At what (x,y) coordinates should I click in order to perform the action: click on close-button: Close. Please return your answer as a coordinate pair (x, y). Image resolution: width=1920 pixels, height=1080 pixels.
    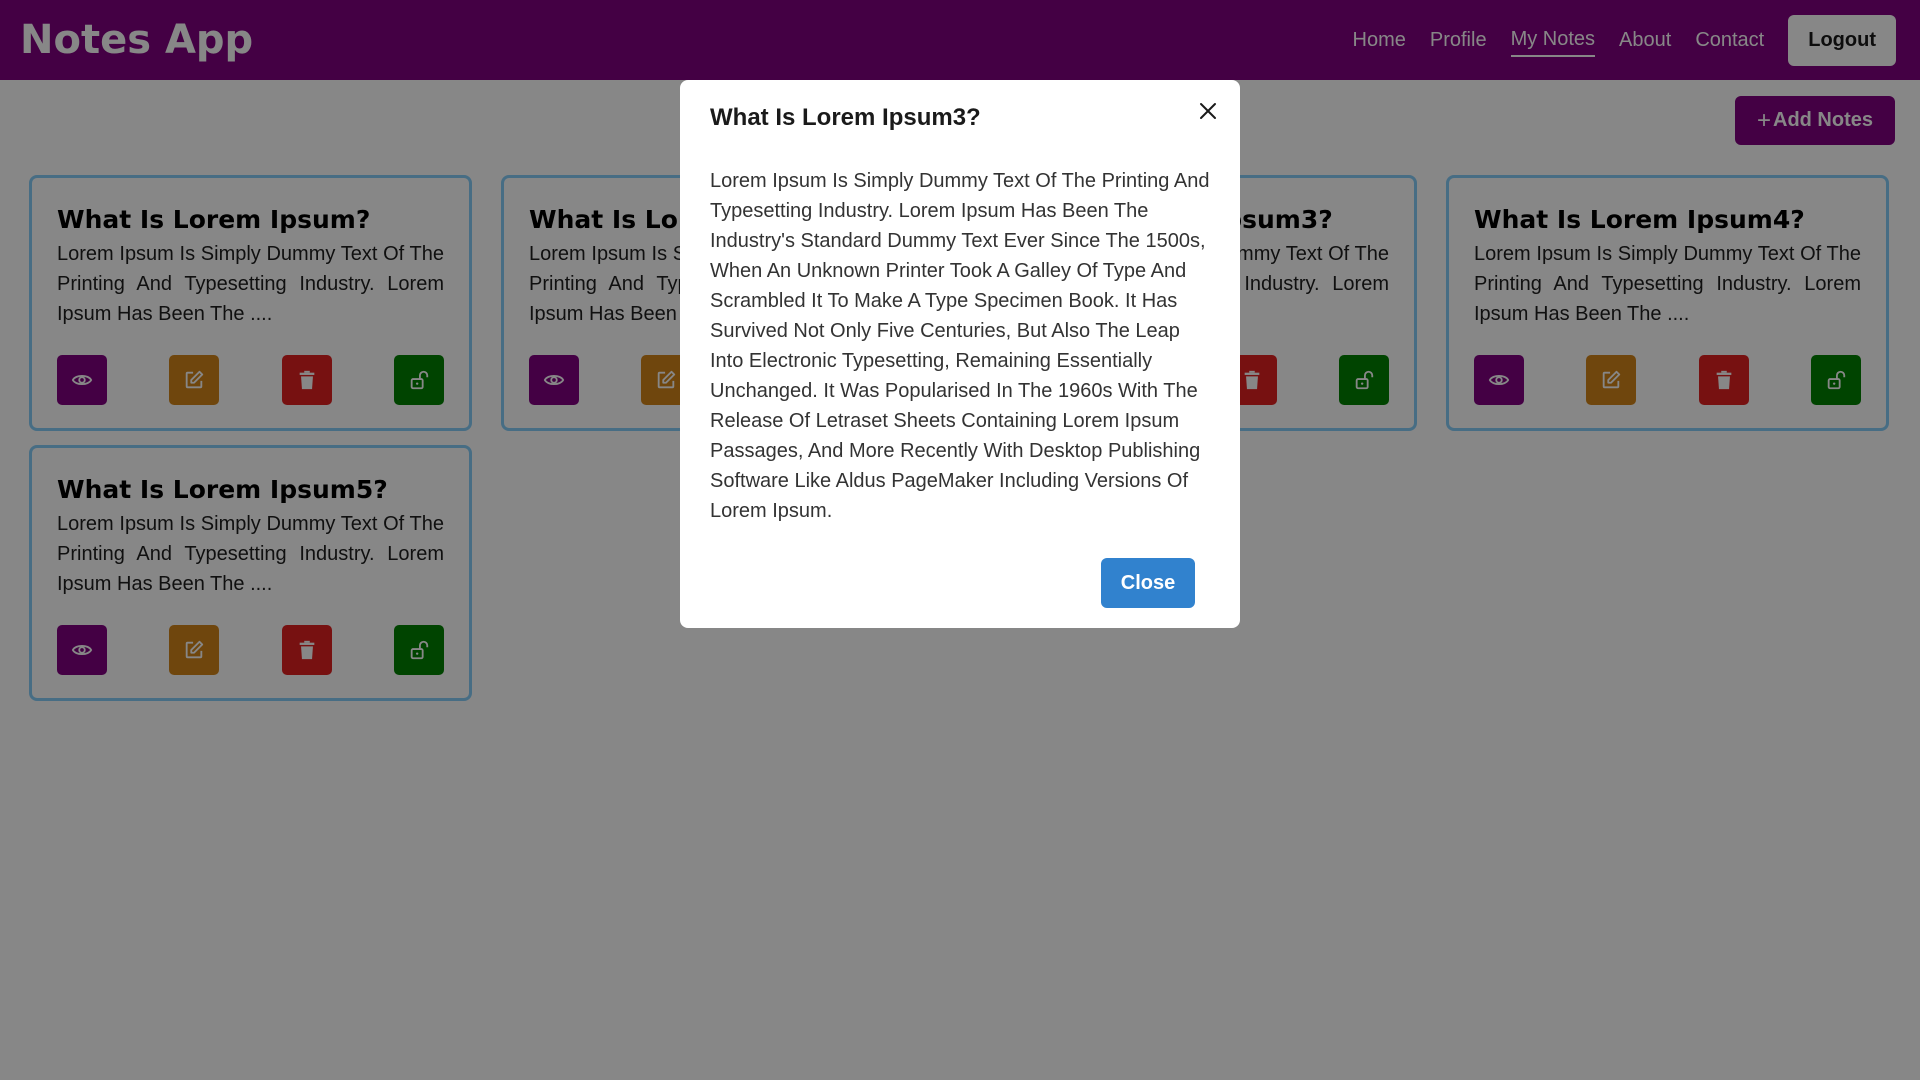
    Looking at the image, I should click on (1148, 583).